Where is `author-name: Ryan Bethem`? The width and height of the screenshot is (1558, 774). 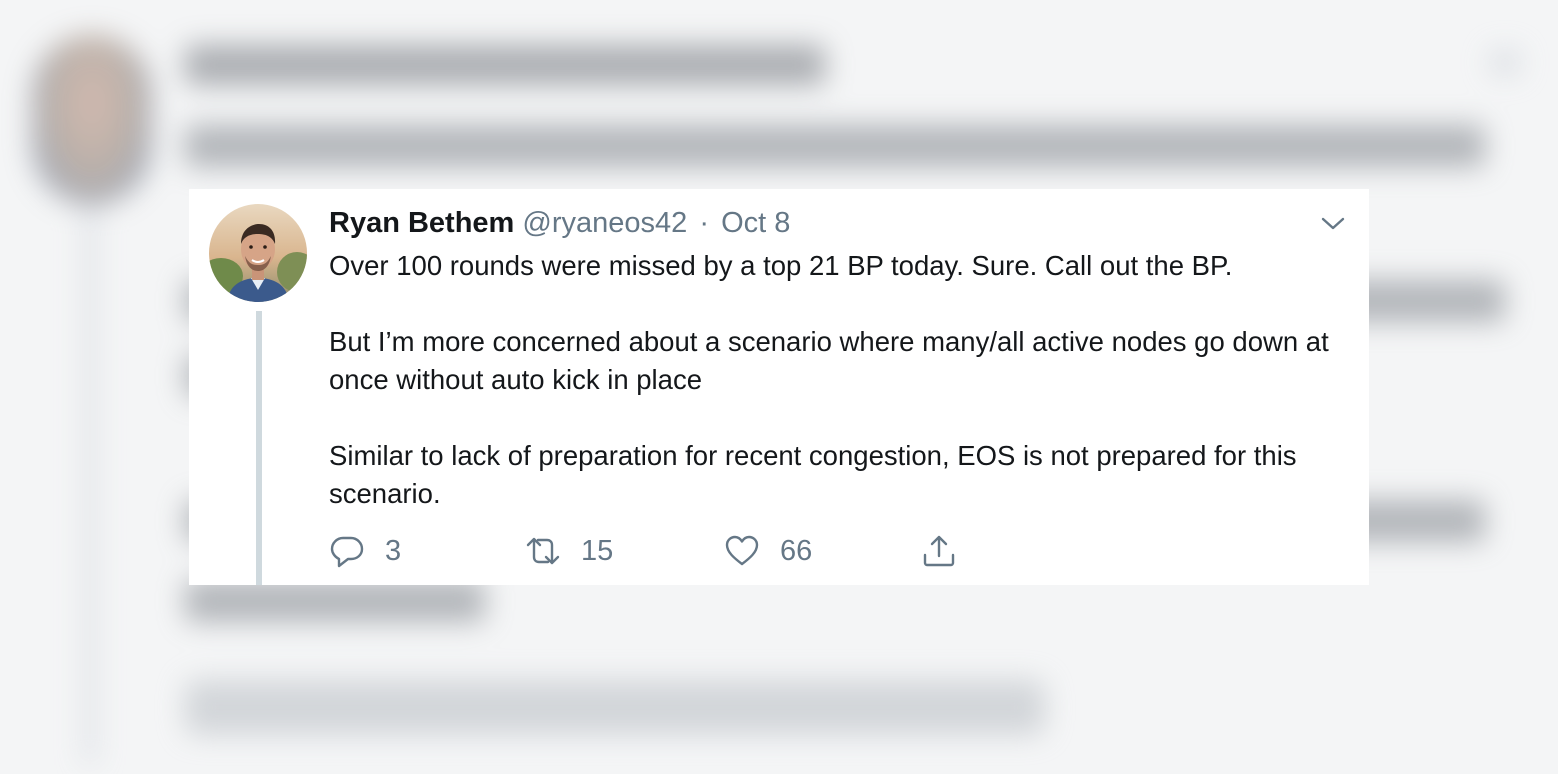
author-name: Ryan Bethem is located at coordinates (421, 223).